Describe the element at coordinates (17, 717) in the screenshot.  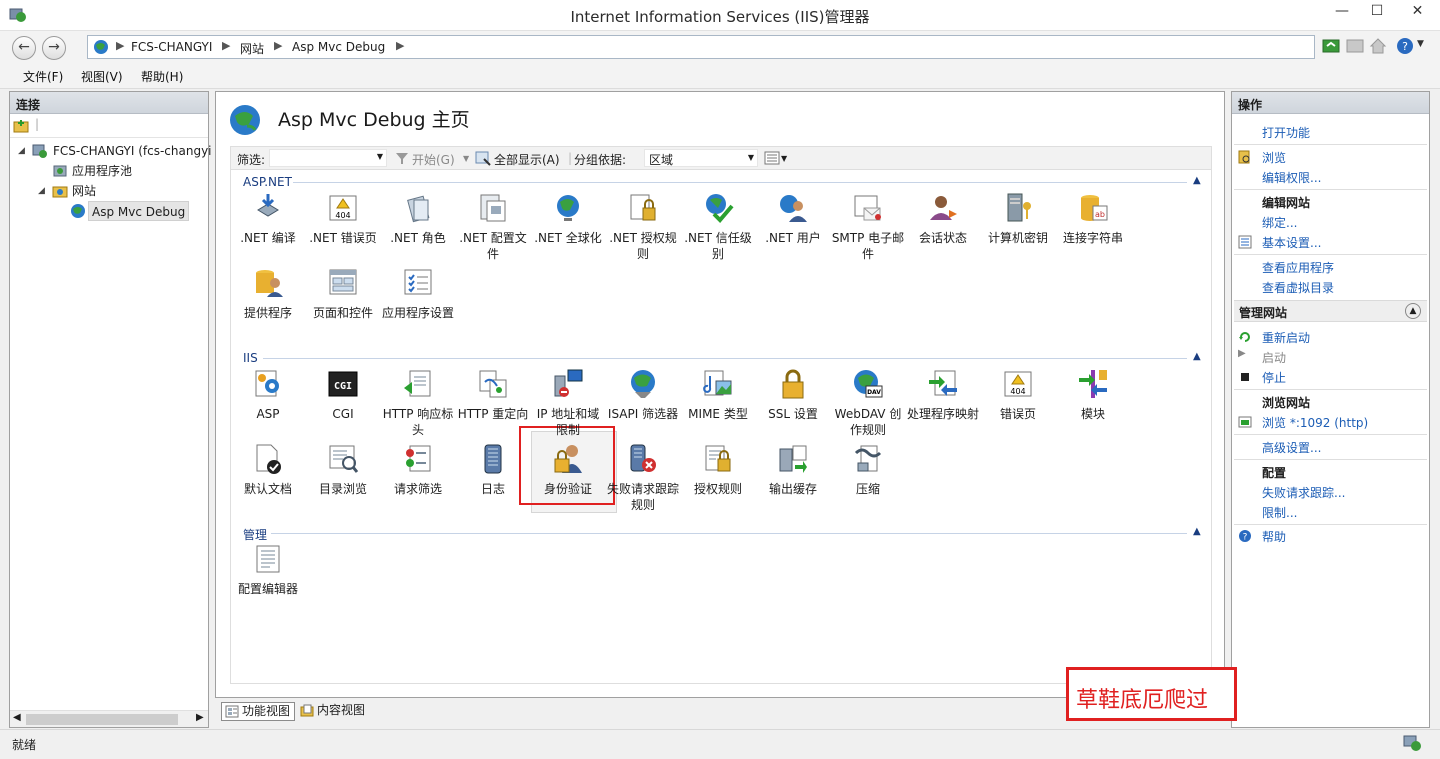
I see `scroll-left-icon: ◀` at that location.